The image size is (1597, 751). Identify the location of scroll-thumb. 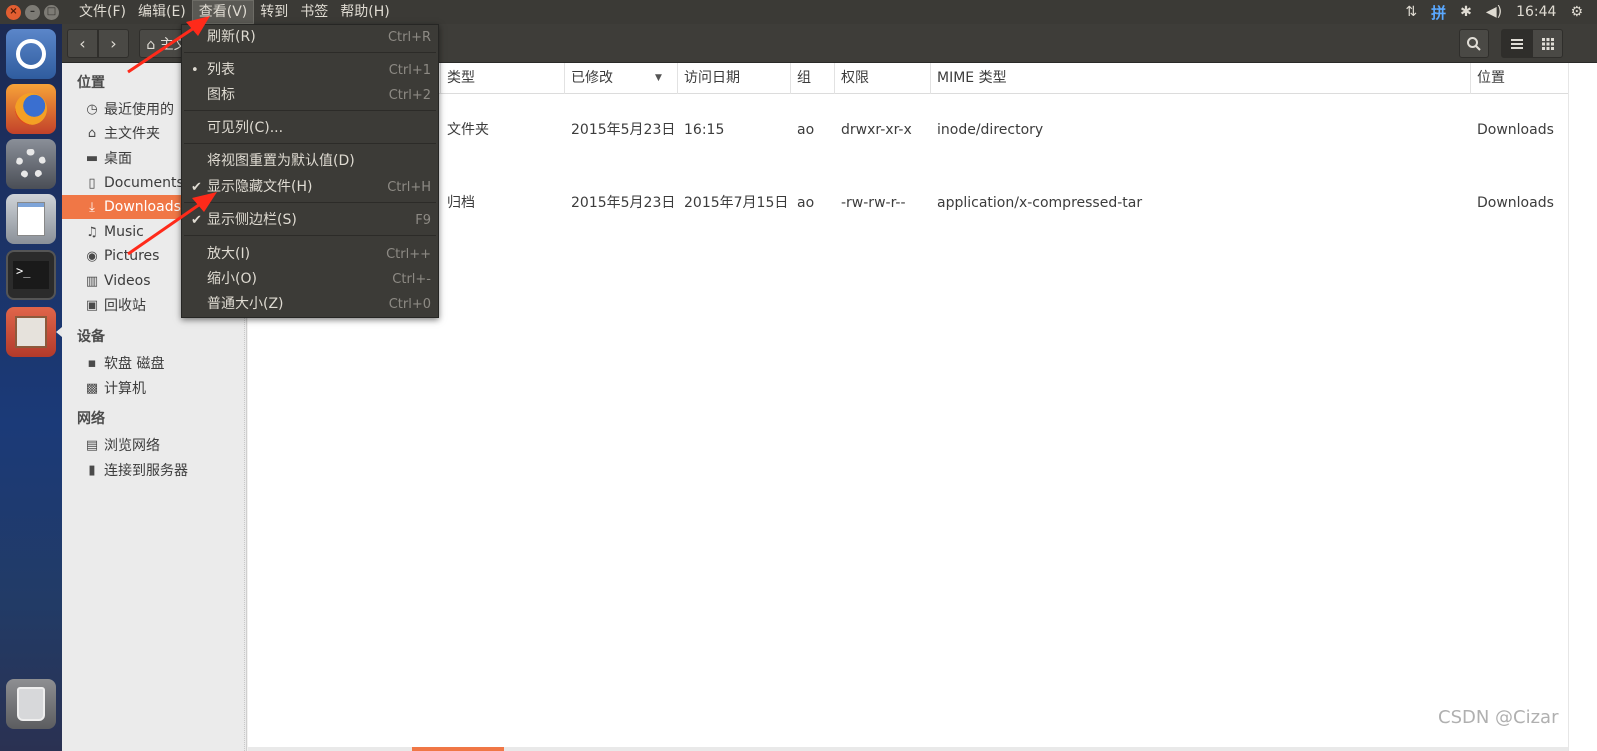
(458, 749).